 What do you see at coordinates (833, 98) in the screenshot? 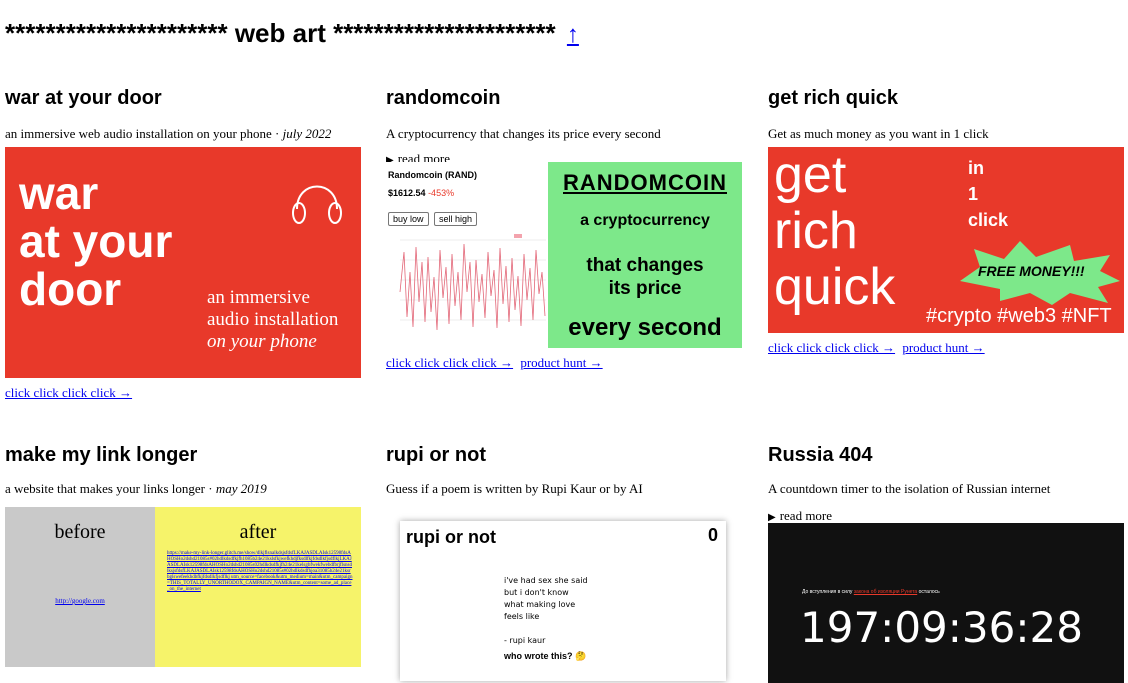
I see `project-title: get rich quick` at bounding box center [833, 98].